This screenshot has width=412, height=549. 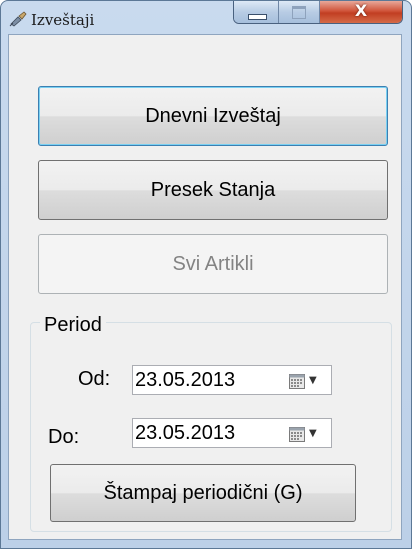 I want to click on print-periodic-button: Štampaj periodični (G), so click(x=203, y=493).